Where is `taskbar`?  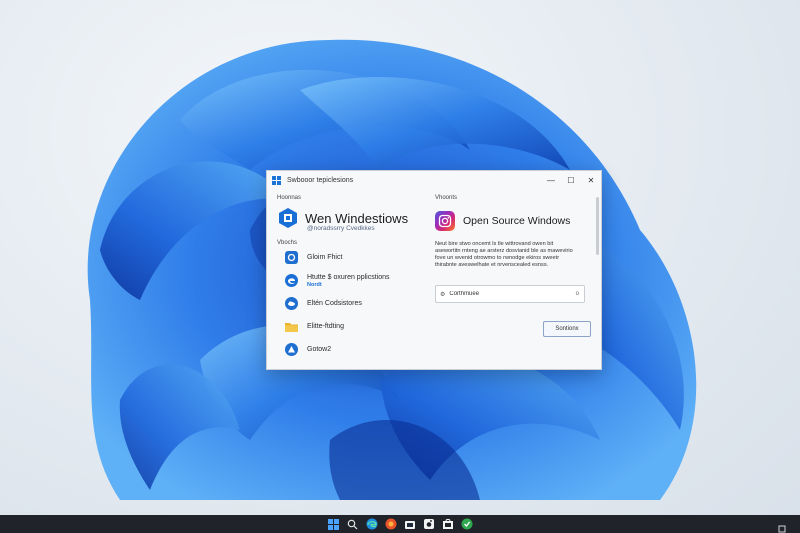 taskbar is located at coordinates (400, 524).